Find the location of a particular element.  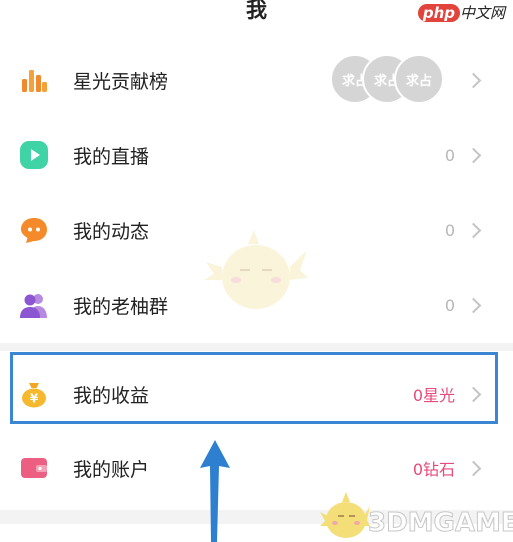

avatar-placeholder: 求占 is located at coordinates (419, 79).